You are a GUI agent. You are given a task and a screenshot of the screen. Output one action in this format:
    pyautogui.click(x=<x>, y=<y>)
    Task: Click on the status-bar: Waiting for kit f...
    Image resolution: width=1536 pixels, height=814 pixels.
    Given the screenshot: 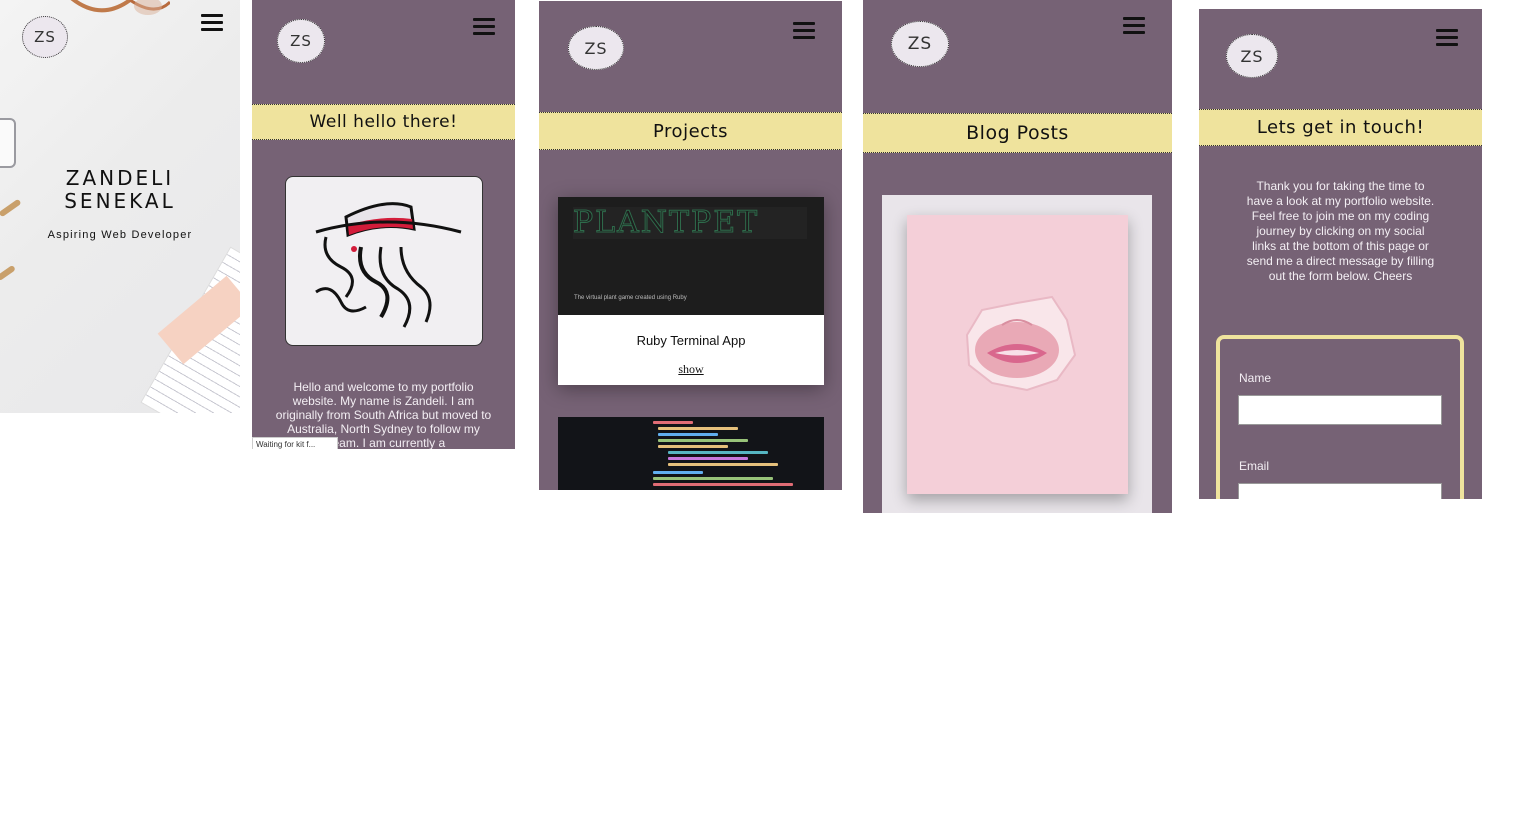 What is the action you would take?
    pyautogui.click(x=295, y=443)
    